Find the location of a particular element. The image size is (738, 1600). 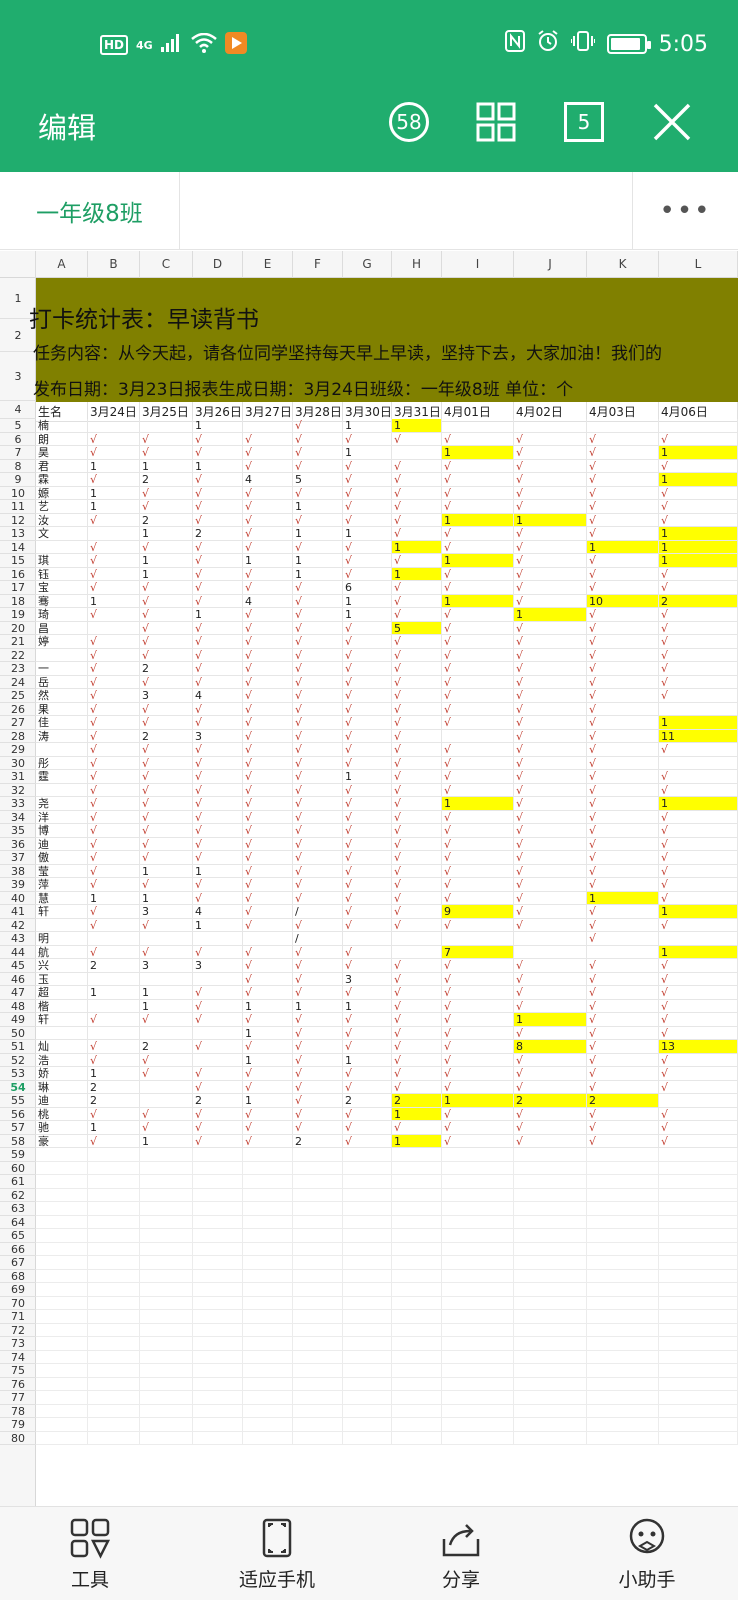

row-header-25: 25 is located at coordinates (18, 696).